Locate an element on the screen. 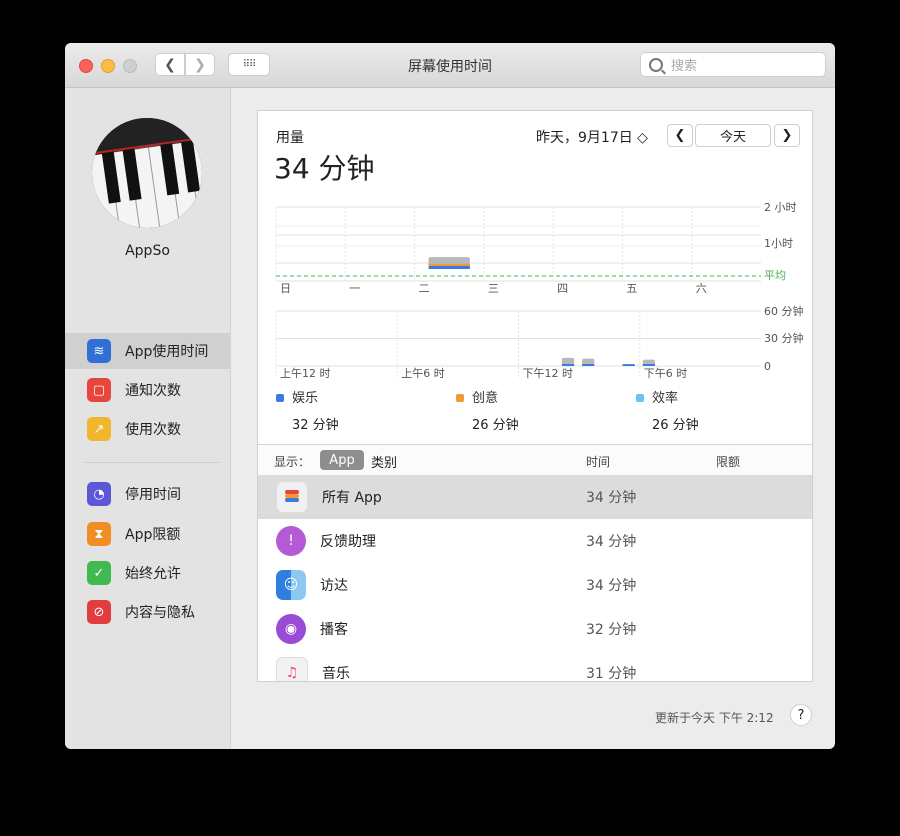 The width and height of the screenshot is (900, 836). downtime-icon: ◔ is located at coordinates (99, 494).